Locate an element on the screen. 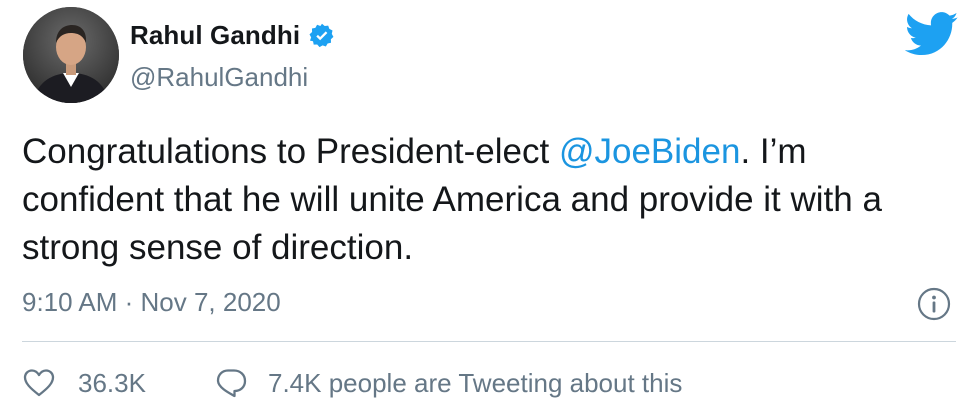 This screenshot has width=976, height=406. divider is located at coordinates (489, 341).